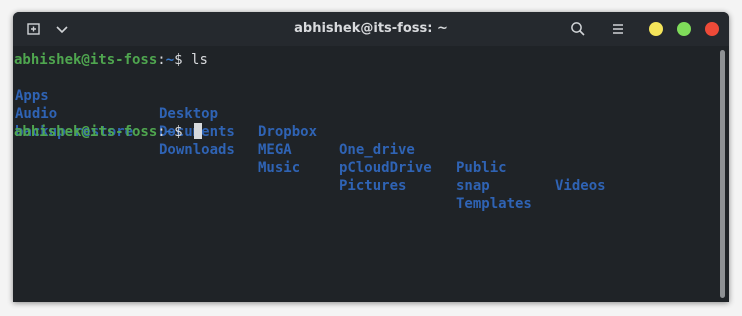 Image resolution: width=742 pixels, height=316 pixels. Describe the element at coordinates (712, 29) in the screenshot. I see `close-button` at that location.